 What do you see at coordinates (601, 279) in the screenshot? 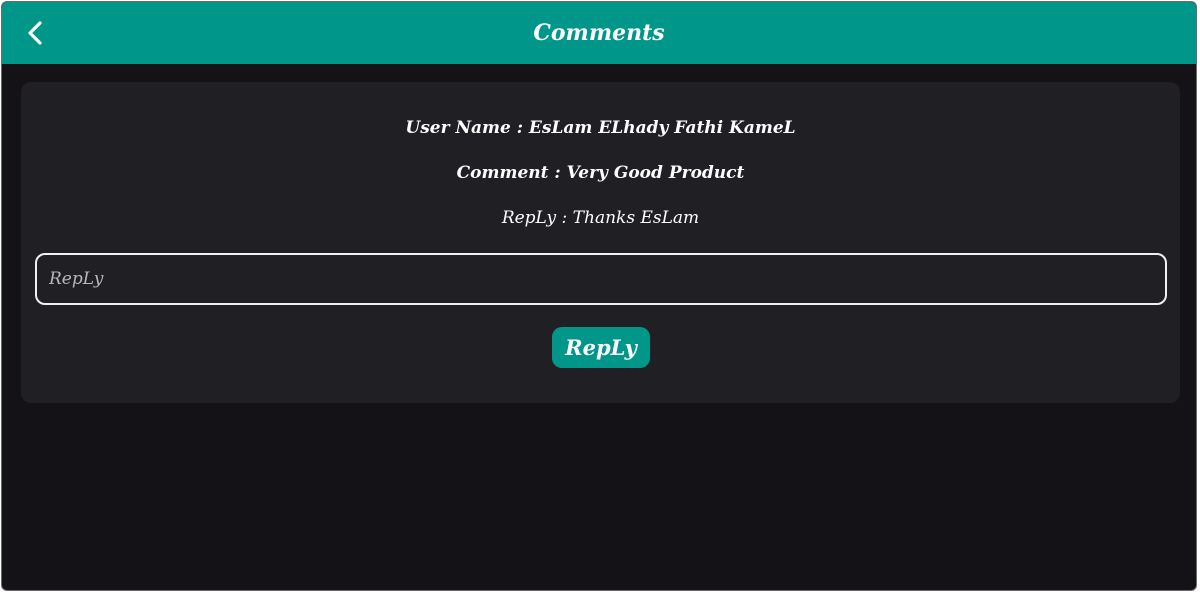
I see `reply-input` at bounding box center [601, 279].